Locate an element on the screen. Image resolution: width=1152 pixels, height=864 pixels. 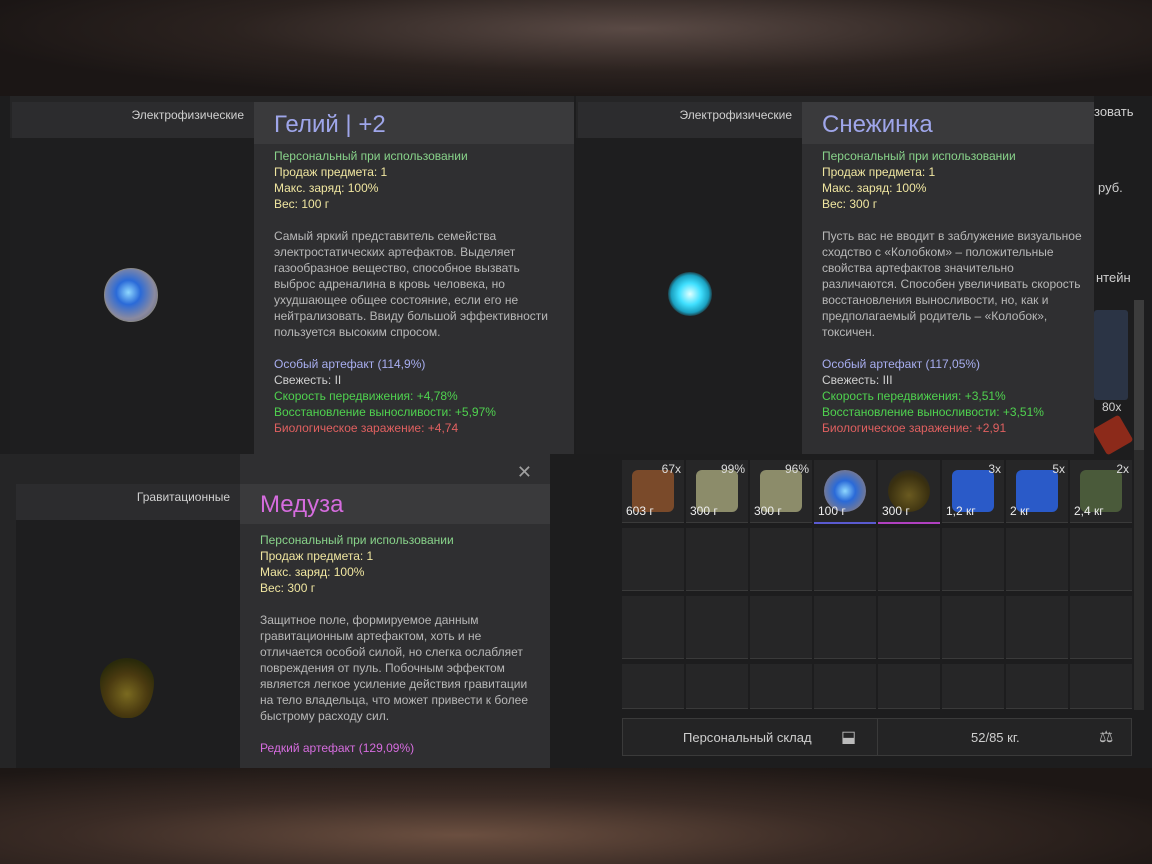
title-bar: Медуза is located at coordinates (395, 504).